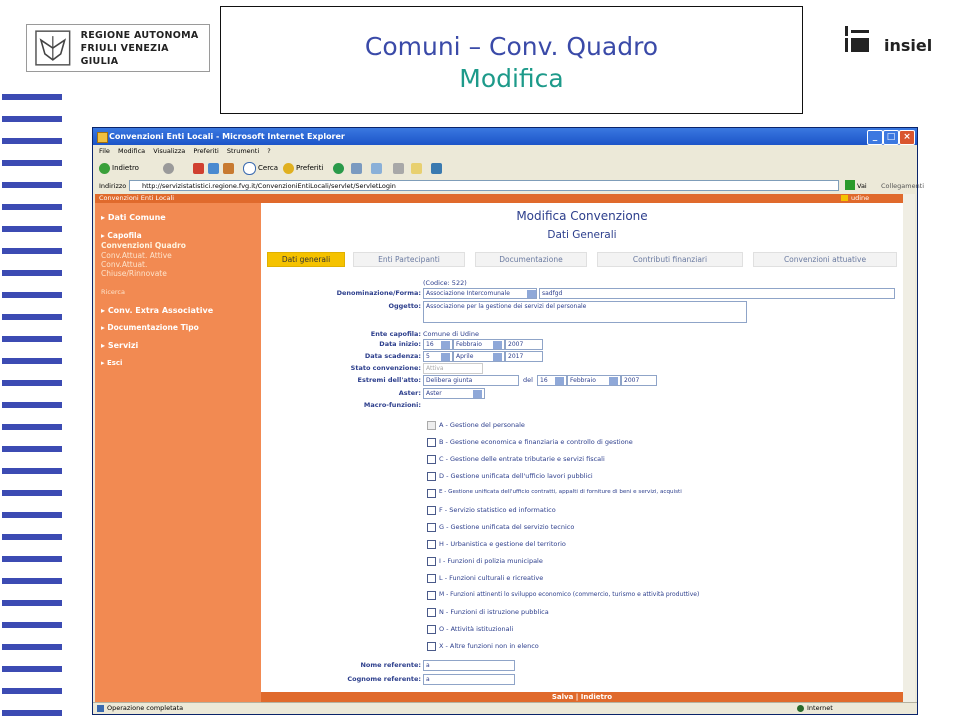  Describe the element at coordinates (524, 356) in the screenshot. I see `scad-anno-select: 2017` at that location.